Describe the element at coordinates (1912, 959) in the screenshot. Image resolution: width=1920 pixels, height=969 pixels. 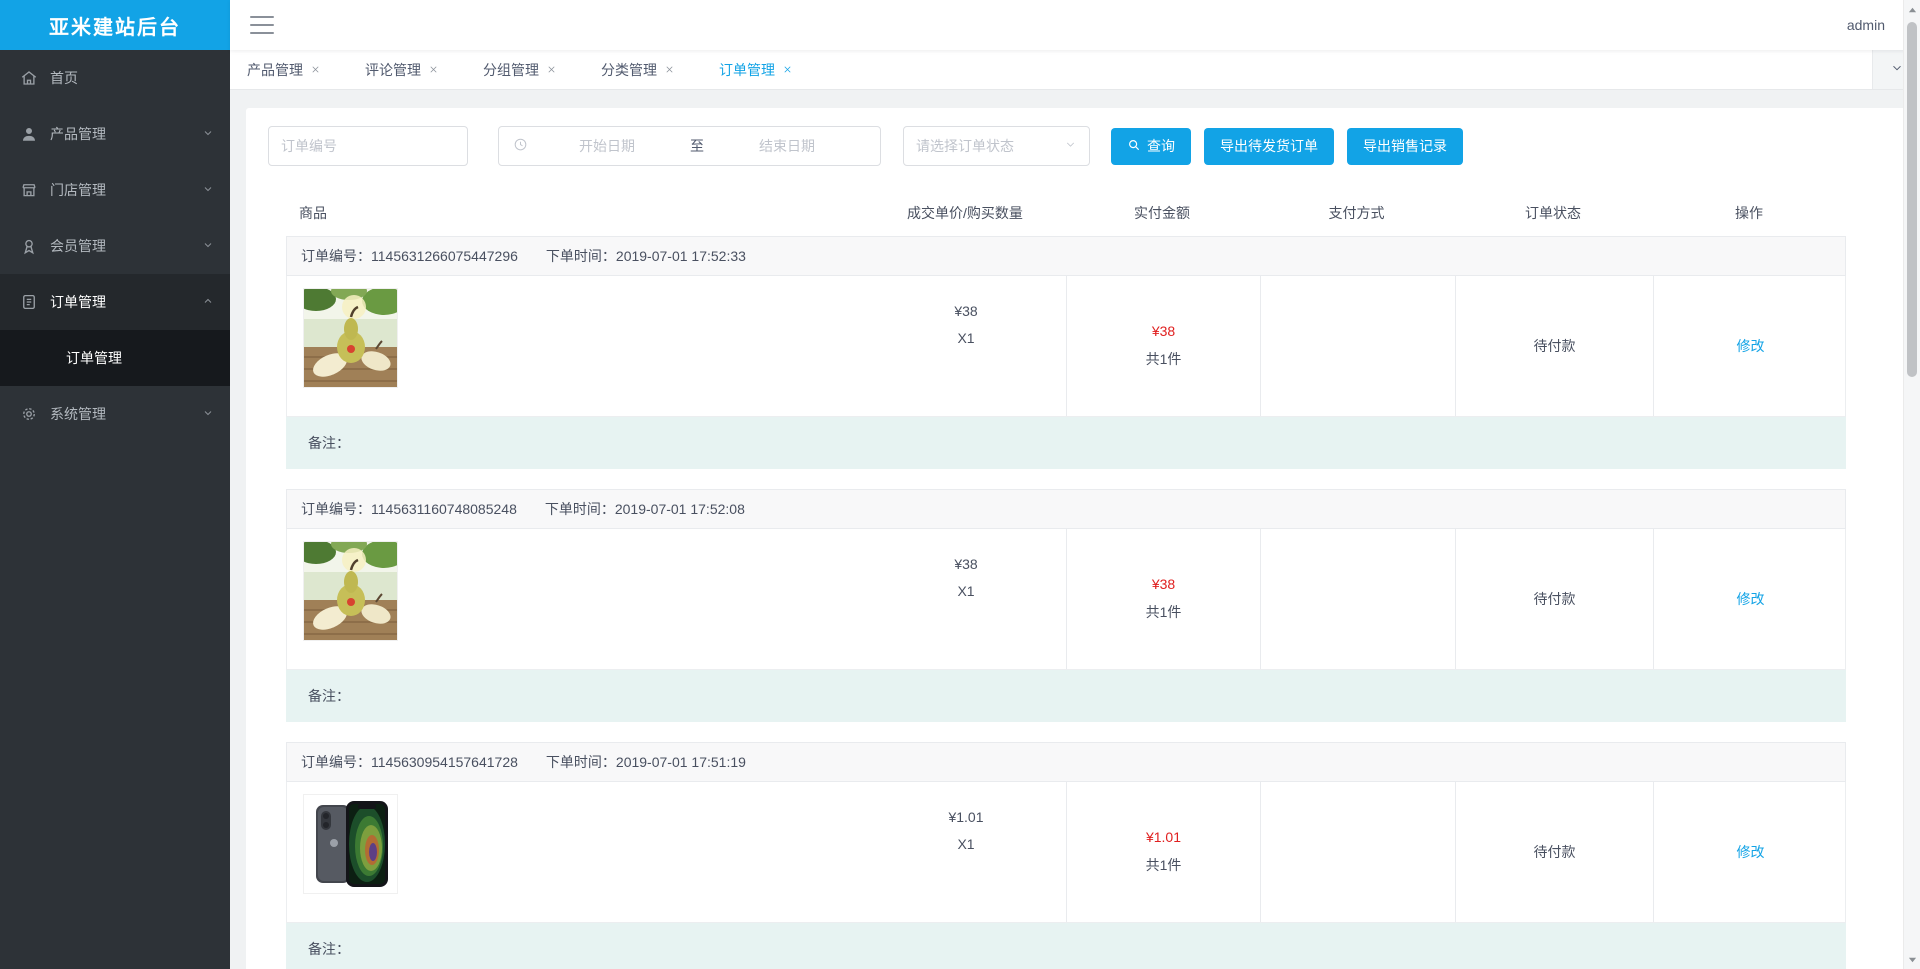
I see `scroll-down-icon` at that location.